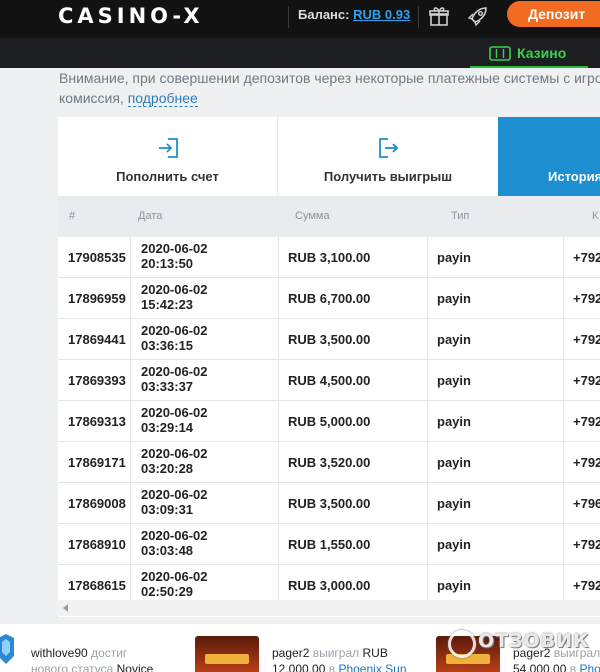 The height and width of the screenshot is (672, 600). I want to click on transaction-datetime: 2020-06-02 15:42:23, so click(174, 297).